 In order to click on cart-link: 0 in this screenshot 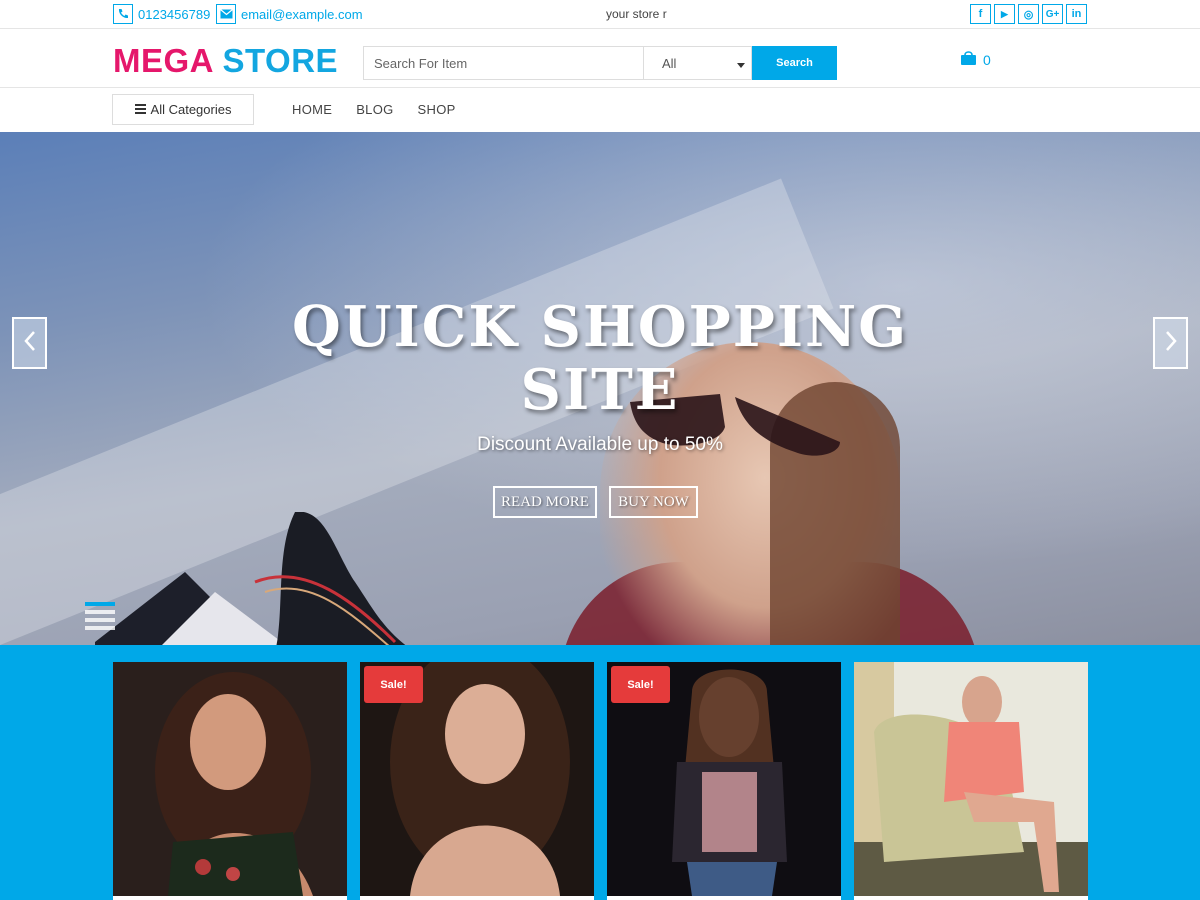, I will do `click(975, 59)`.